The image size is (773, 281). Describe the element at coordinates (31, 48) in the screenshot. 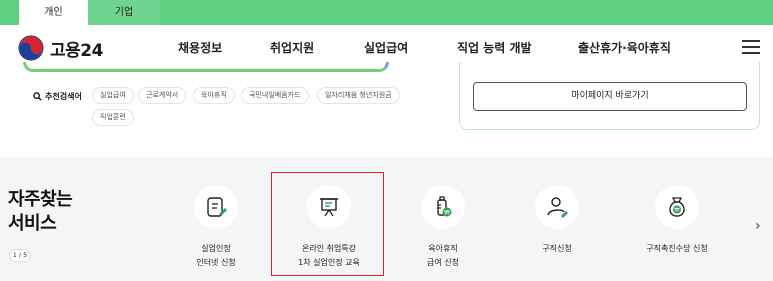

I see `logo-icon` at that location.